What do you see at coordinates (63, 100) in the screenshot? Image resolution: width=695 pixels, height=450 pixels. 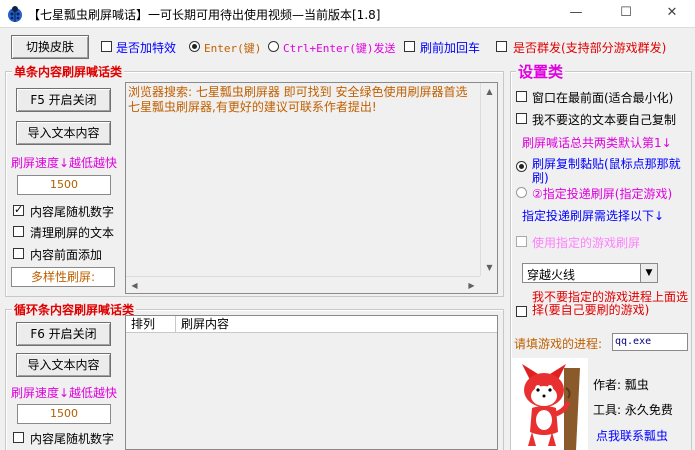 I see `f5-toggle-button: F5 开启关闭` at bounding box center [63, 100].